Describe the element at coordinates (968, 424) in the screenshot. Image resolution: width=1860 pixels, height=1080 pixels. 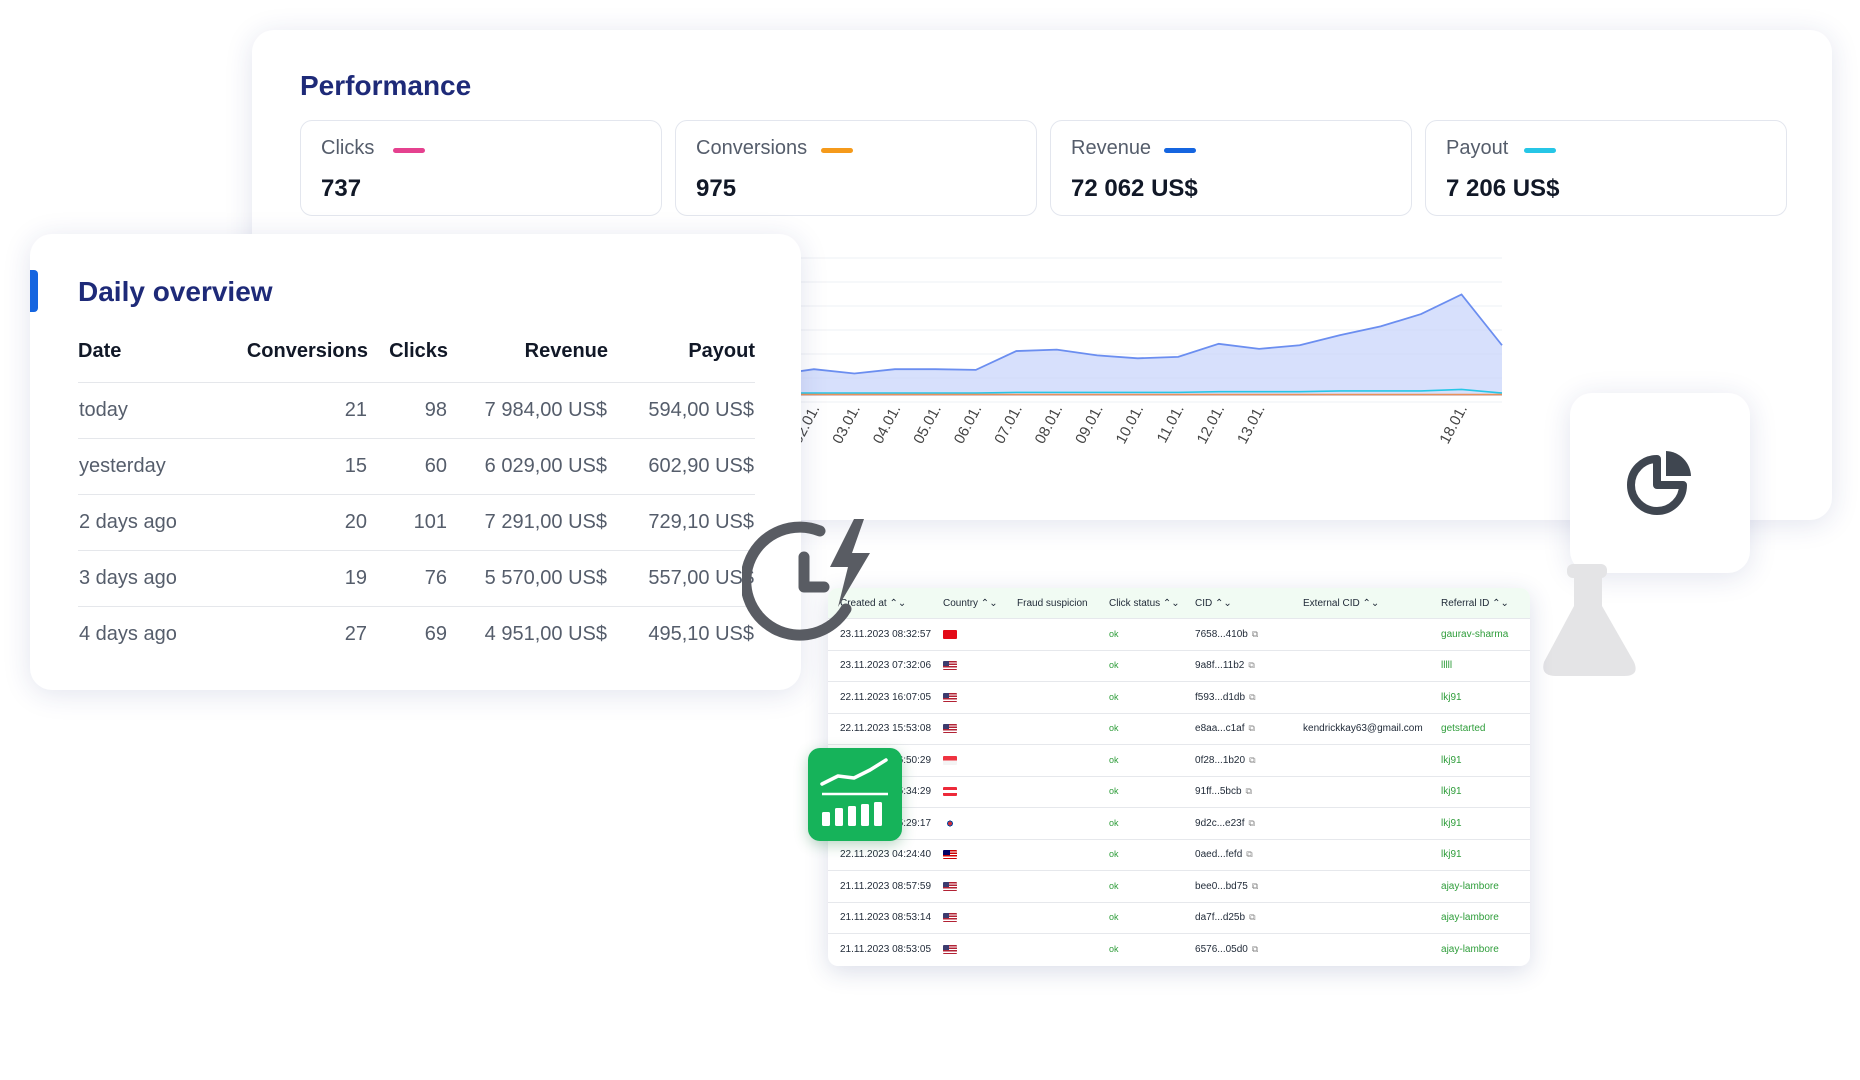
I see `x-tick-label: 06.01.` at that location.